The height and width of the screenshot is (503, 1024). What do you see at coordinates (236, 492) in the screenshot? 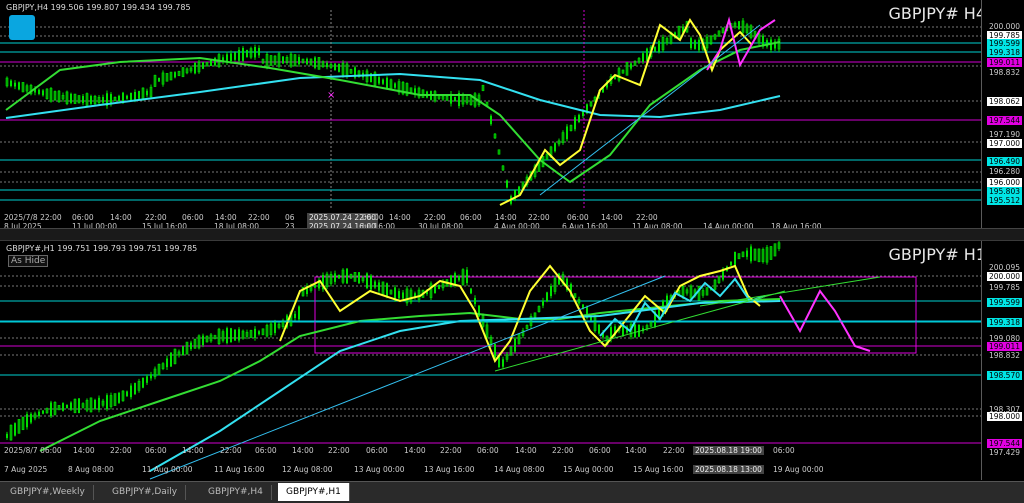
I see `chart-tab: GBPJPY#,H4` at bounding box center [236, 492].